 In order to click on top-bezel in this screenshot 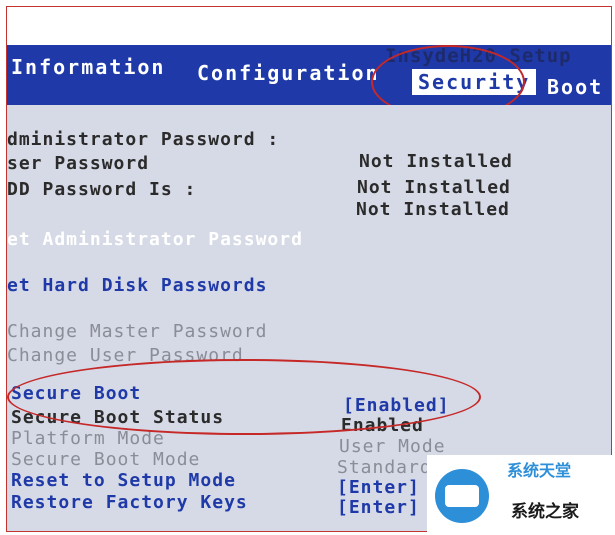, I will do `click(309, 26)`.